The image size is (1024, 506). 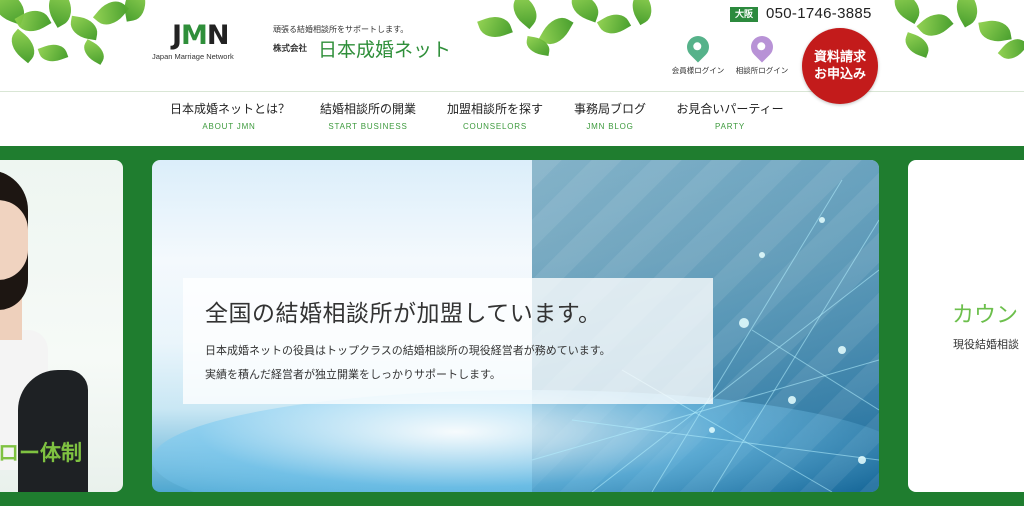 What do you see at coordinates (698, 70) in the screenshot?
I see `member-login-label: 会員様ログイン` at bounding box center [698, 70].